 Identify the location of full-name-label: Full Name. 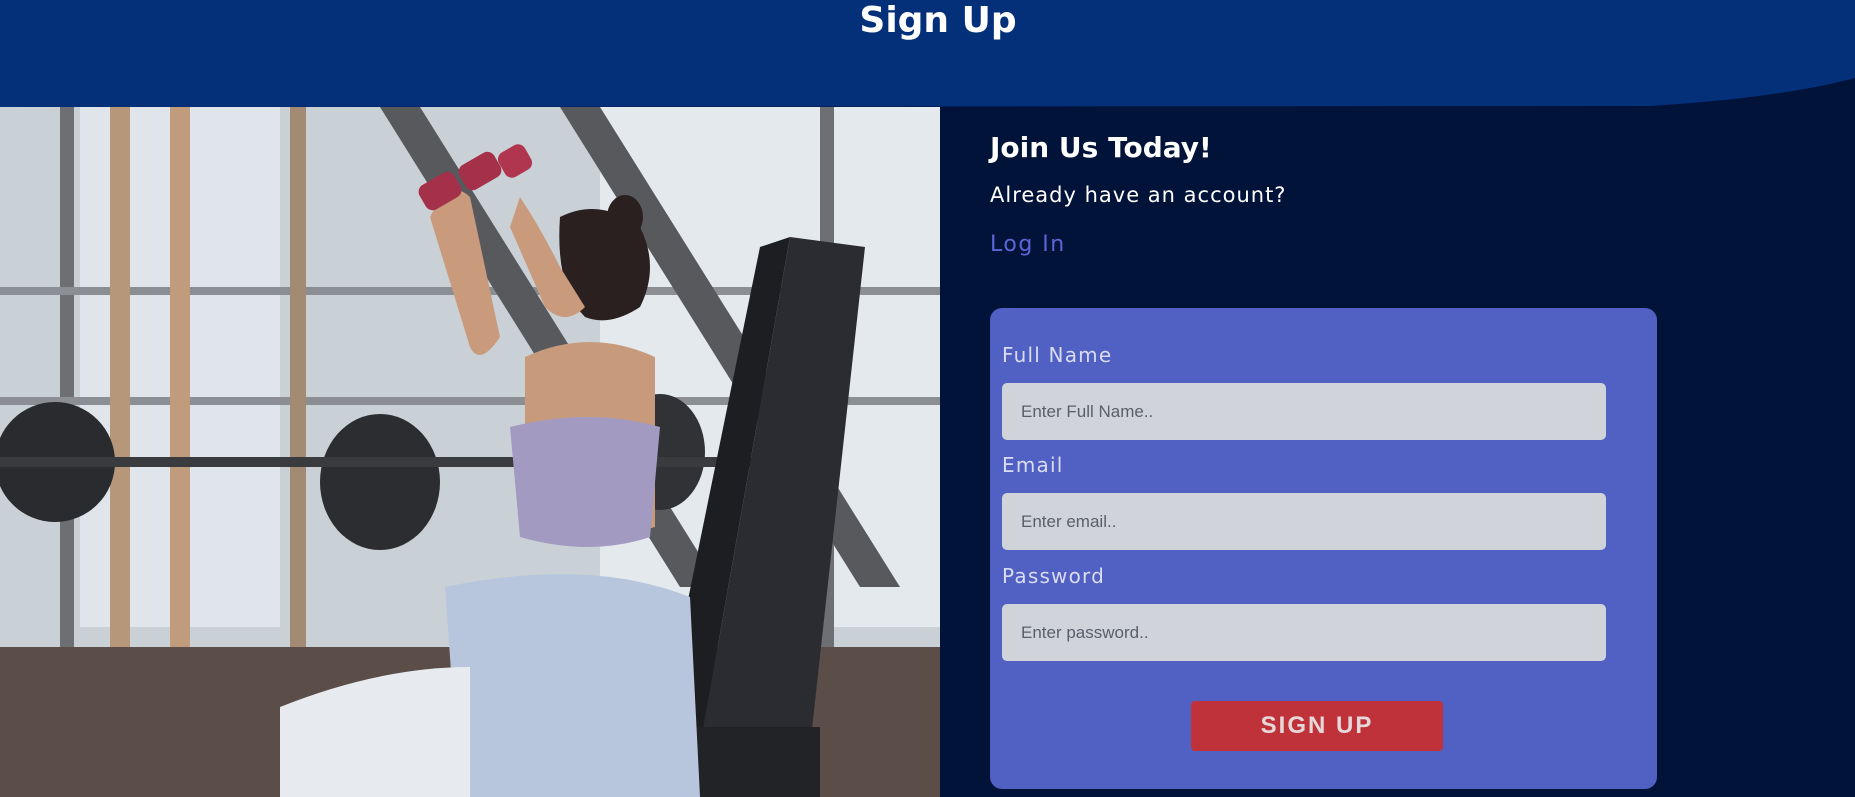
(1057, 355).